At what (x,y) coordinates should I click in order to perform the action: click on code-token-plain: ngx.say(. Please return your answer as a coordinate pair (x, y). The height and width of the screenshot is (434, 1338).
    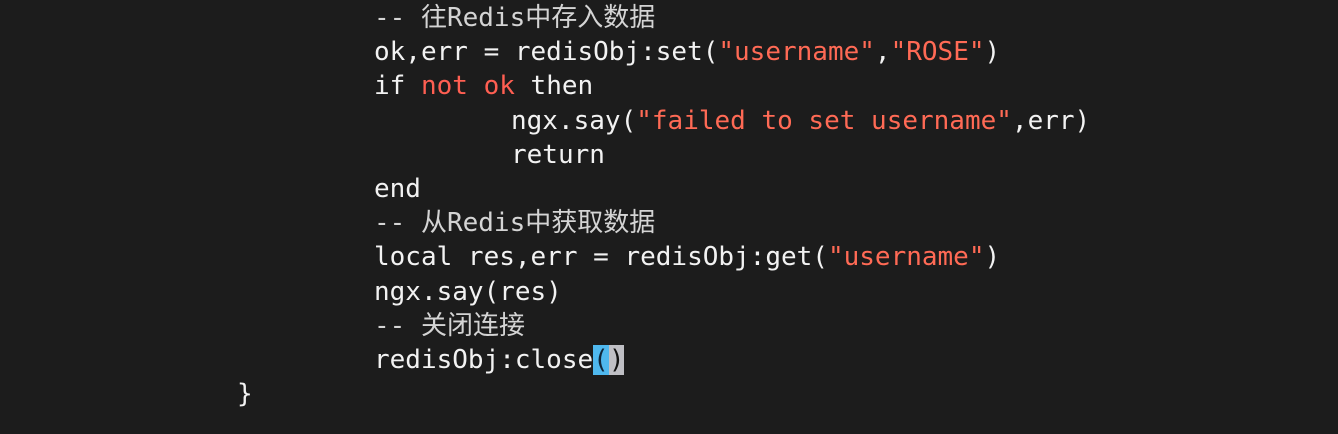
    Looking at the image, I should click on (574, 120).